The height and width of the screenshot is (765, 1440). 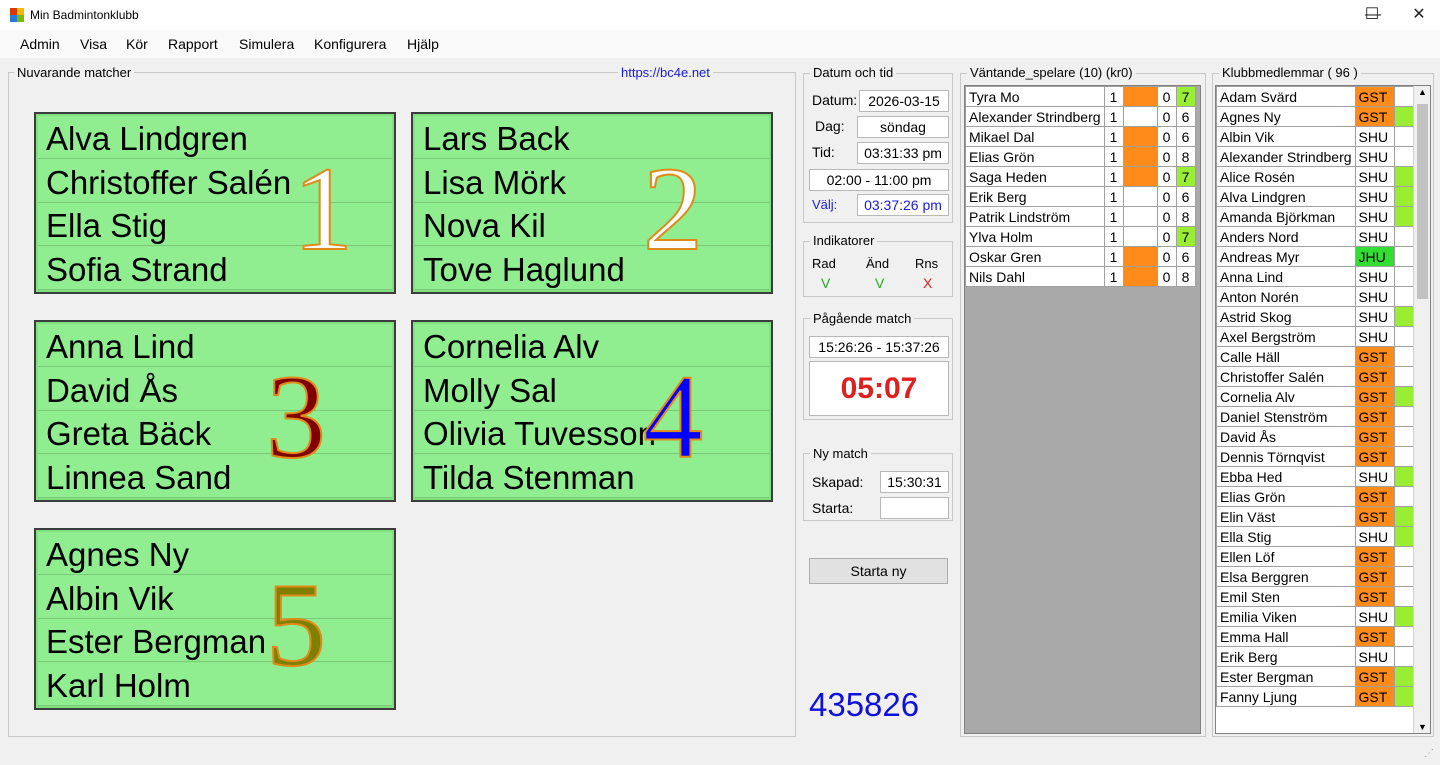 I want to click on time-range-field: 02:00 - 11:00 pm, so click(x=879, y=180).